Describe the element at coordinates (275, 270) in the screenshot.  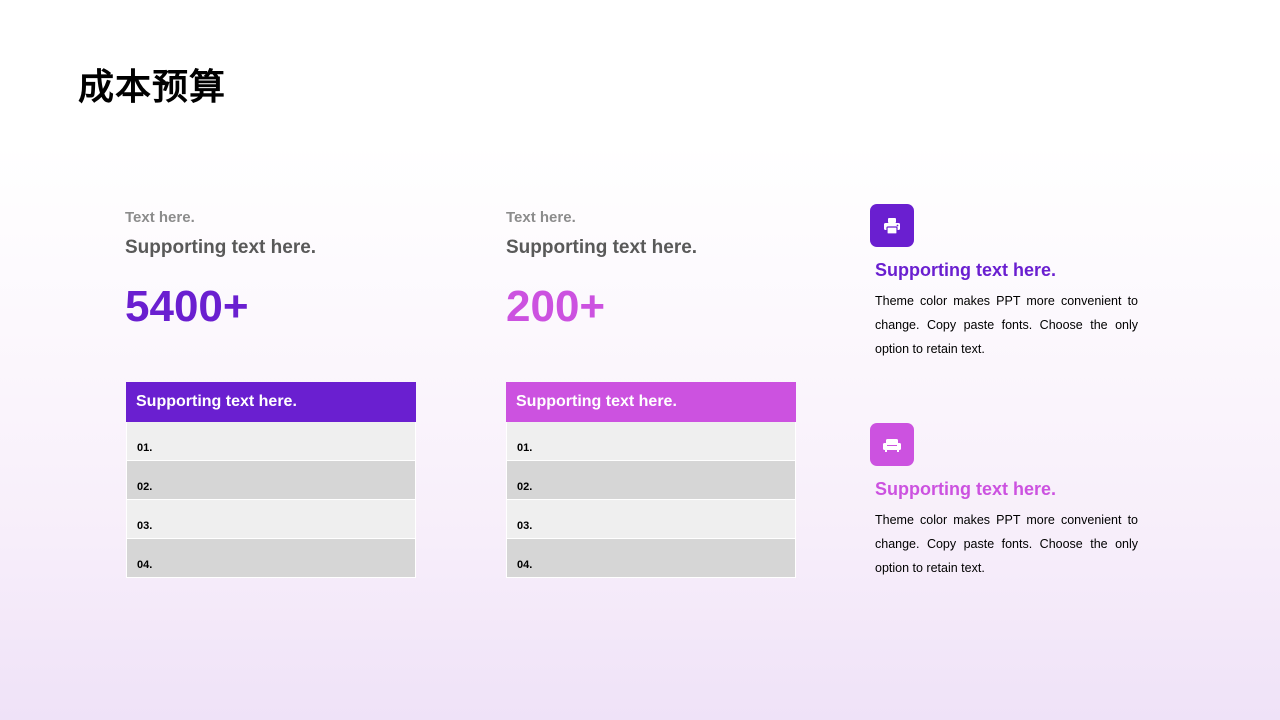
I see `stat-column-1: Text here. Supporting text here. 5400+` at that location.